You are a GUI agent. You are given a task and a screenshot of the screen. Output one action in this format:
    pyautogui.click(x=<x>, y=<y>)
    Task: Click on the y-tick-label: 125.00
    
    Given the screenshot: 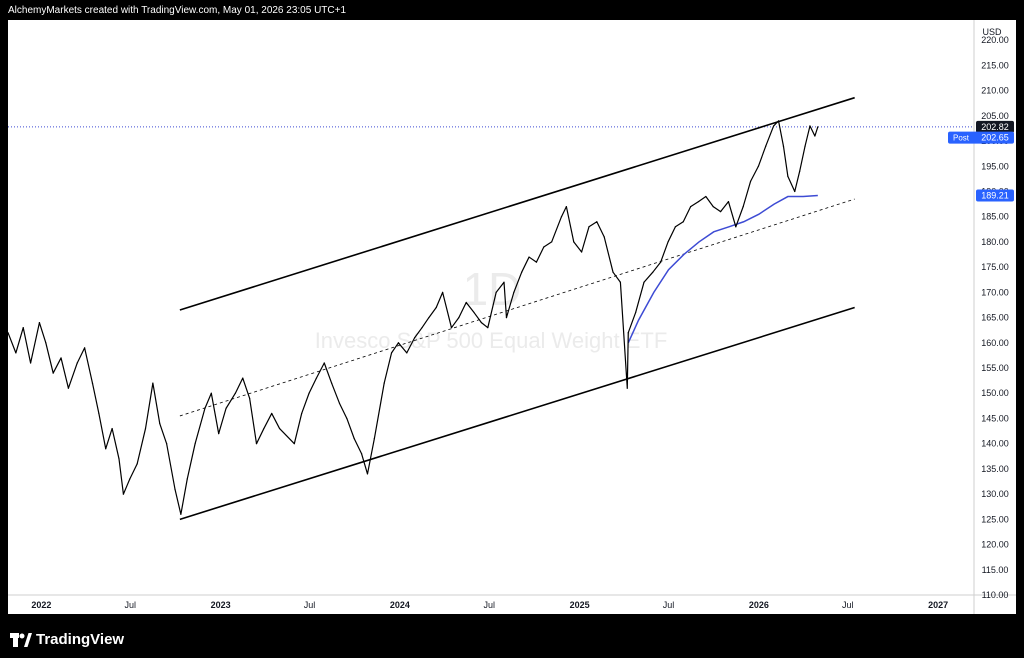 What is the action you would take?
    pyautogui.click(x=995, y=519)
    